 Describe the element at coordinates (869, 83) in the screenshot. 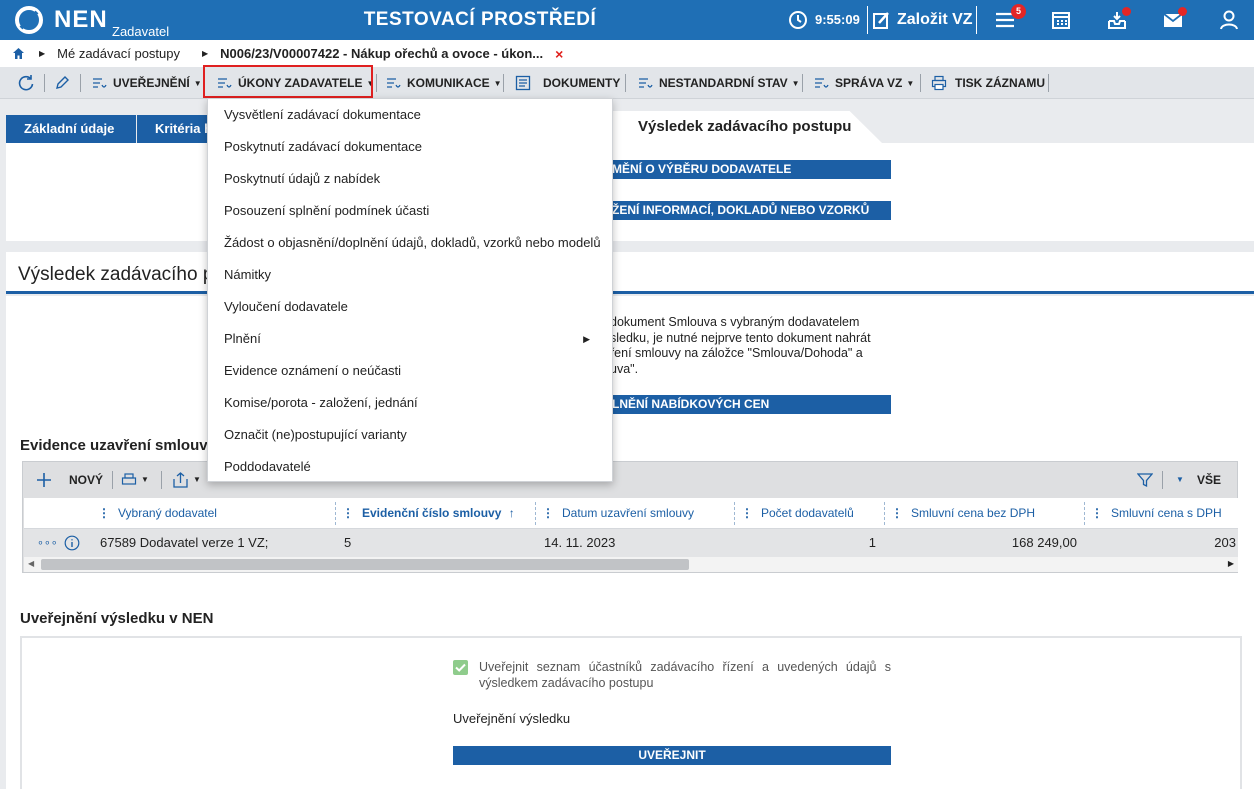

I see `sprava-label: SPRÁVA VZ` at that location.